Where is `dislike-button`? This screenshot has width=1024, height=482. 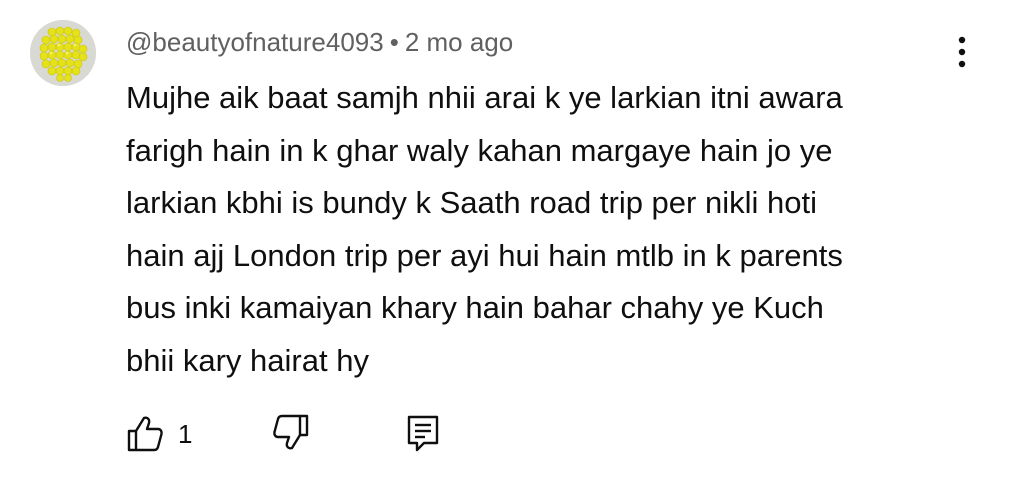
dislike-button is located at coordinates (291, 434).